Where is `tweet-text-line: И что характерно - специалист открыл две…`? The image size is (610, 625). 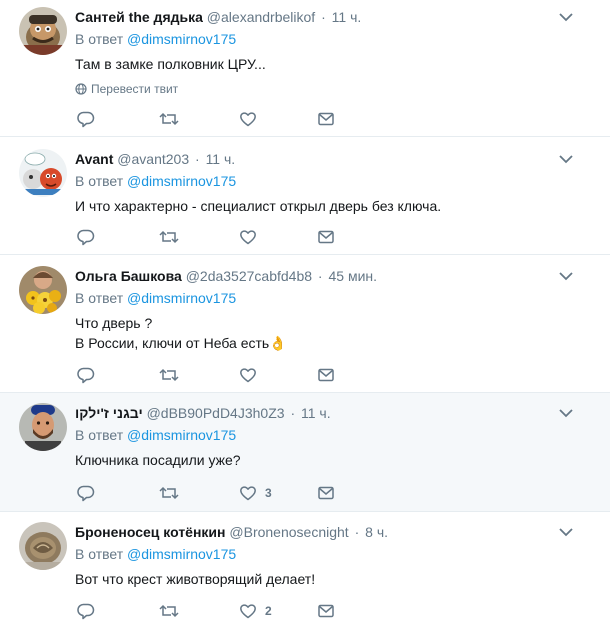 tweet-text-line: И что характерно - специалист открыл две… is located at coordinates (258, 206).